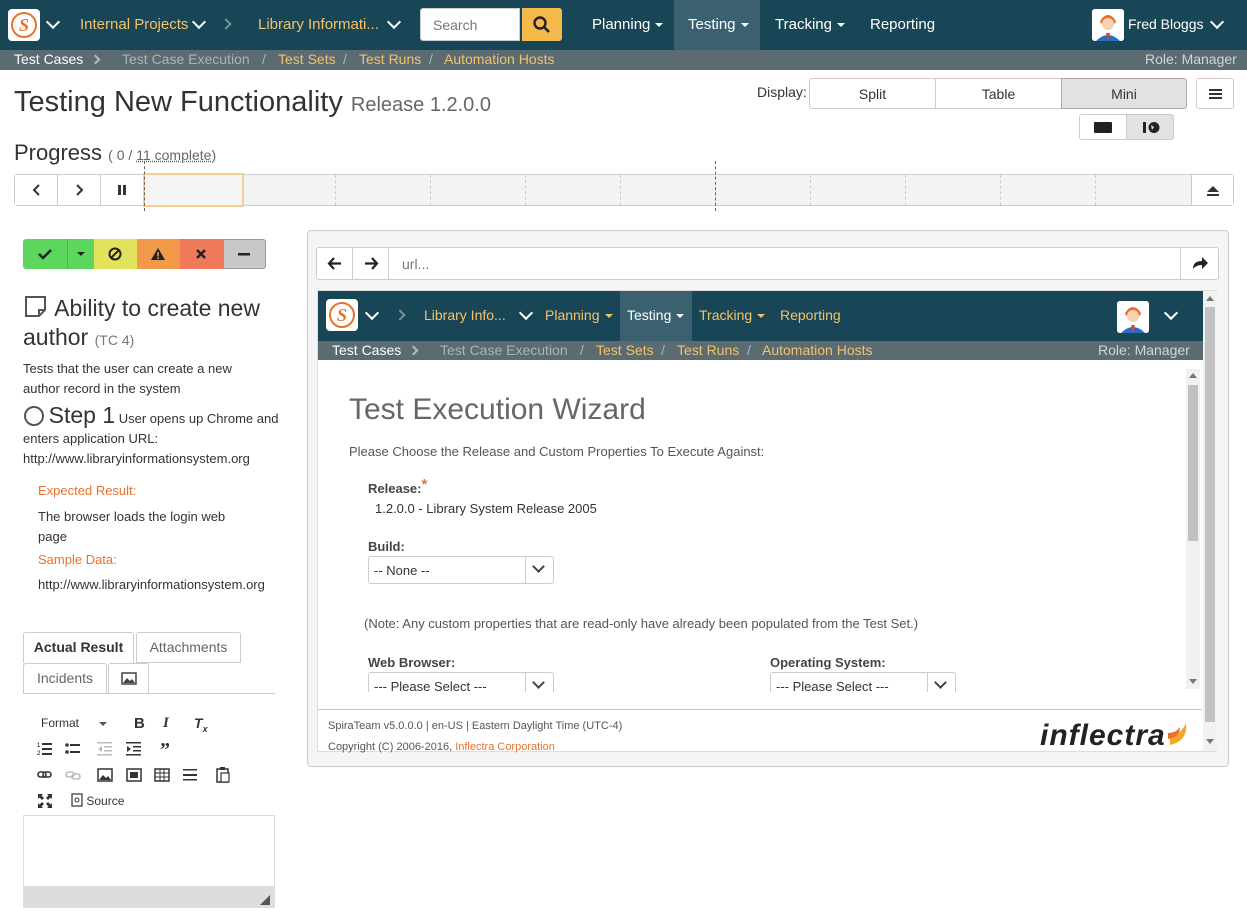 This screenshot has width=1247, height=915. What do you see at coordinates (785, 263) in the screenshot?
I see `url-input` at bounding box center [785, 263].